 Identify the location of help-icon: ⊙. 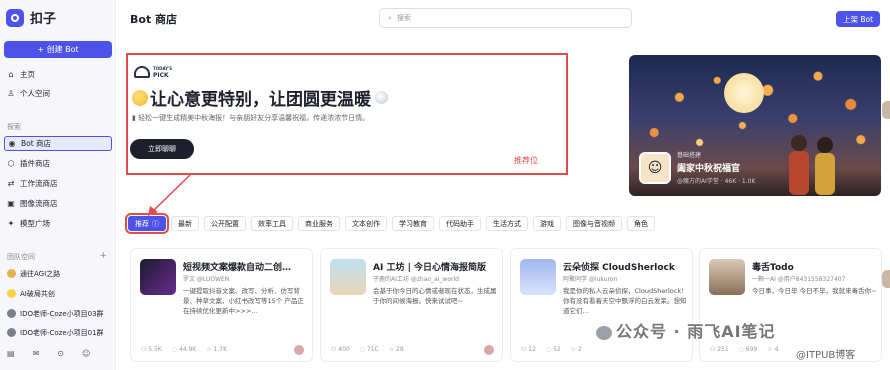
(60, 353).